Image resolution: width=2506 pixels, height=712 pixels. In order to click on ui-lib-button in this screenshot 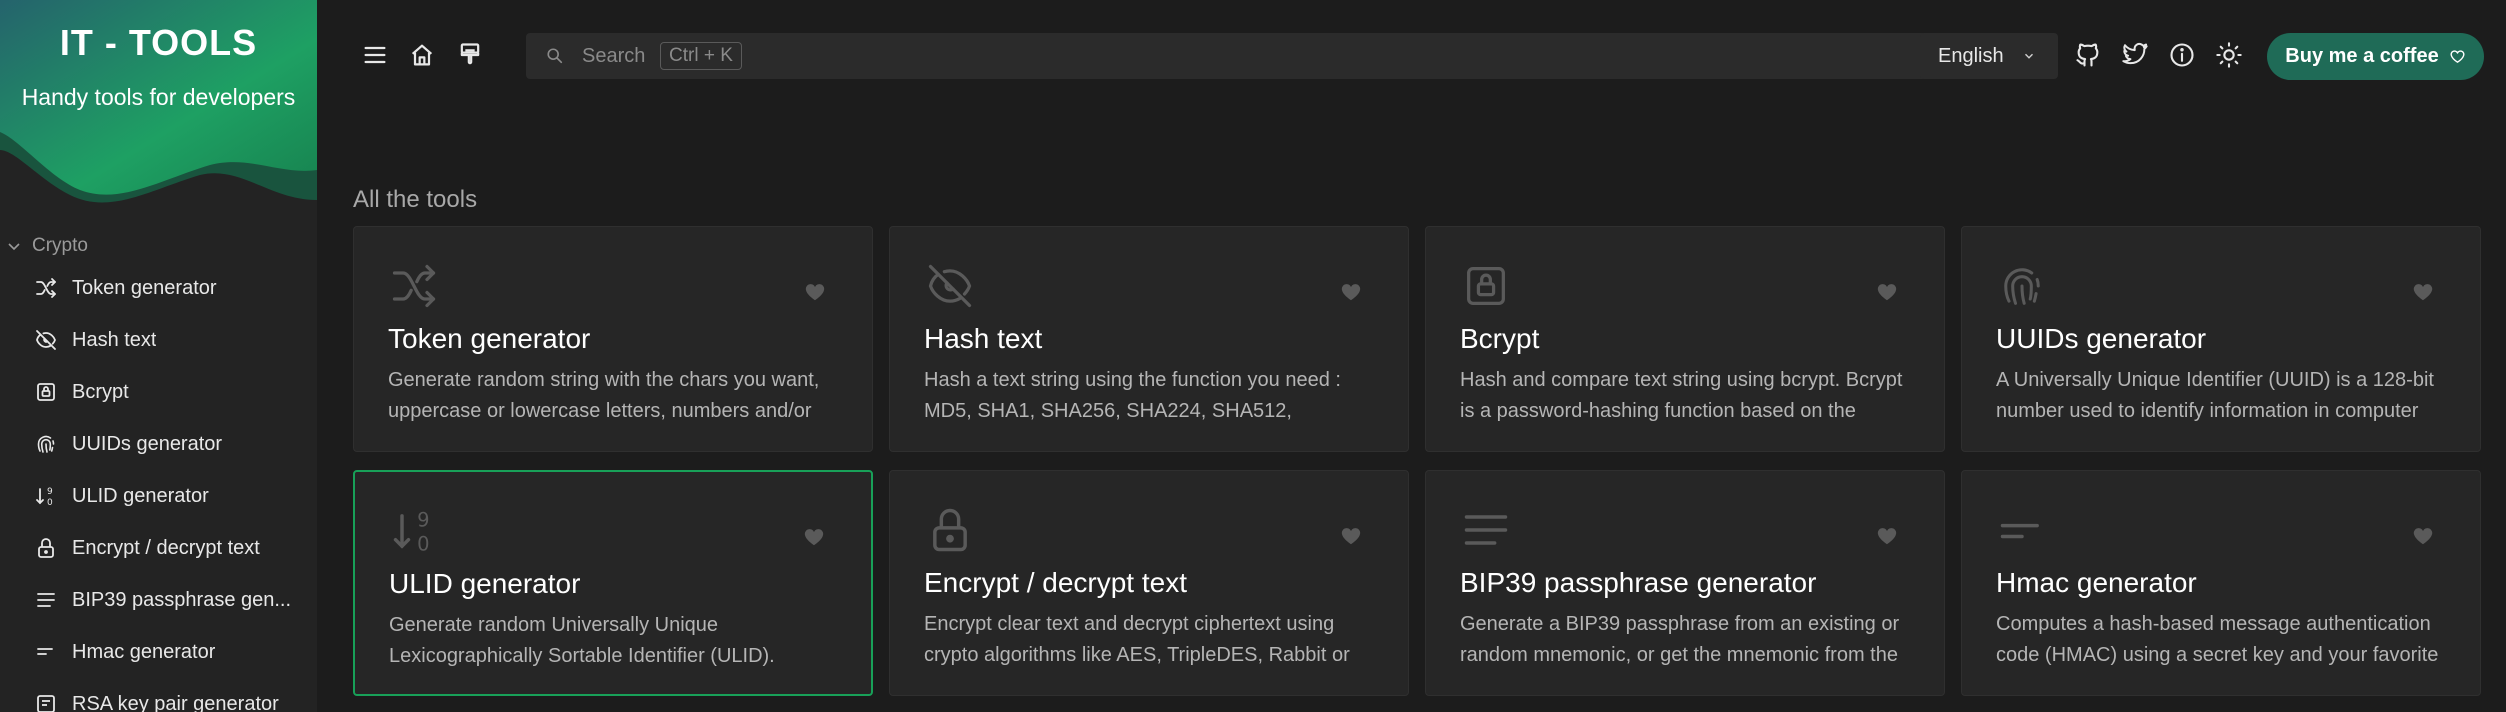, I will do `click(470, 55)`.